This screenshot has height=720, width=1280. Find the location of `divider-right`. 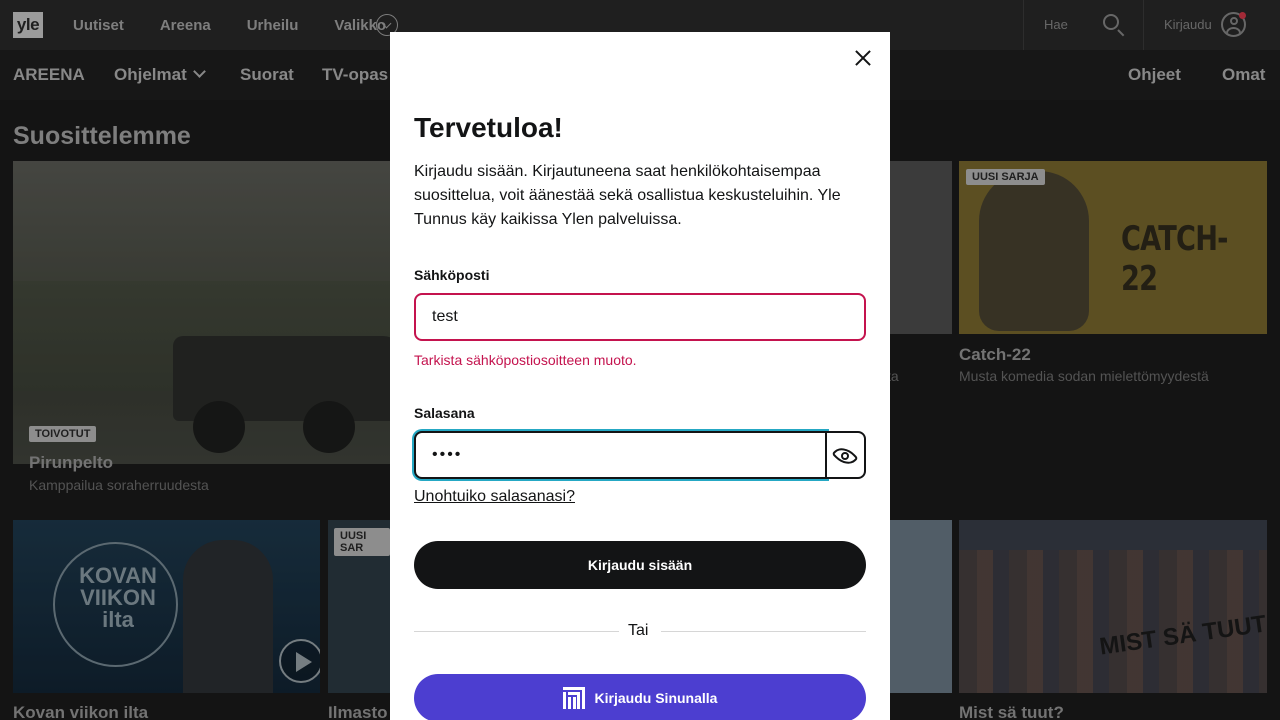

divider-right is located at coordinates (763, 631).